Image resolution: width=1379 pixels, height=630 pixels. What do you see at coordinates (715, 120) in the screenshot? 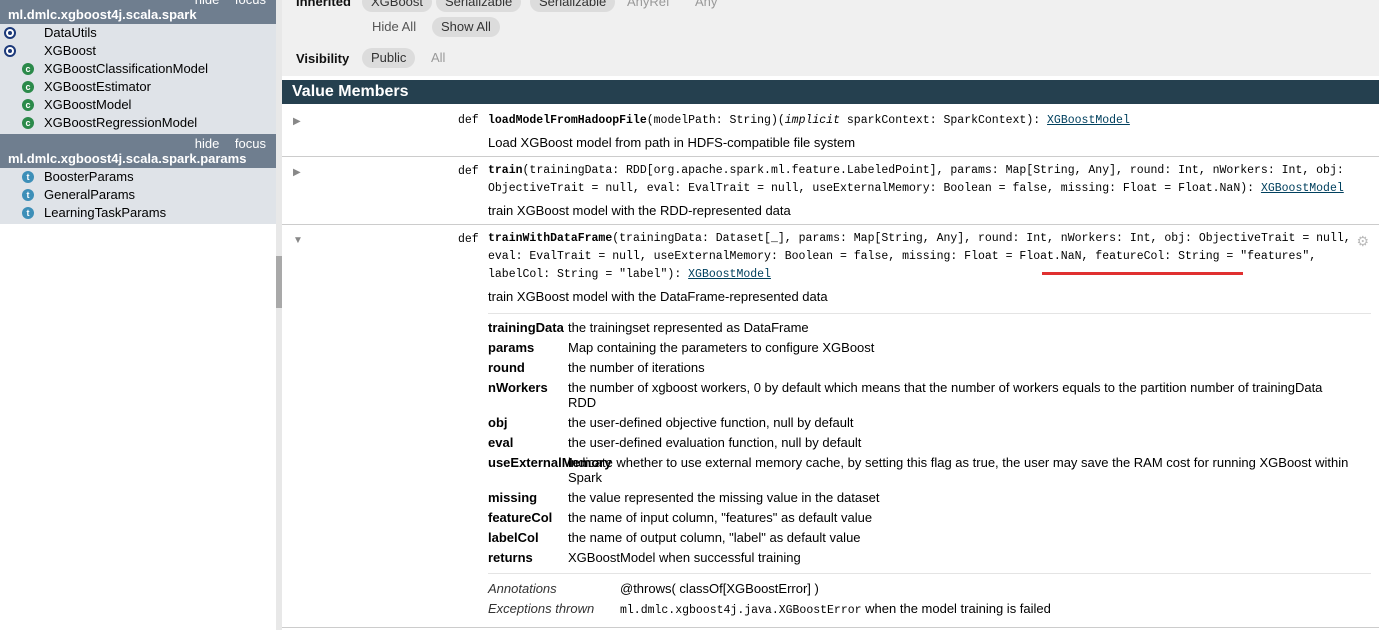
I see `signature-params: (modelPath: String)(` at bounding box center [715, 120].